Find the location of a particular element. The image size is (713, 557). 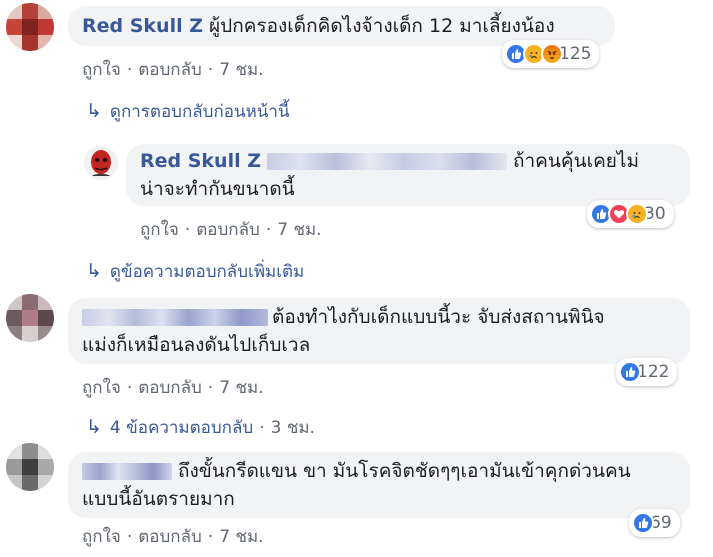

reply-text-line1: ถ้าคนคุ้นเคยไม่ is located at coordinates (576, 161).